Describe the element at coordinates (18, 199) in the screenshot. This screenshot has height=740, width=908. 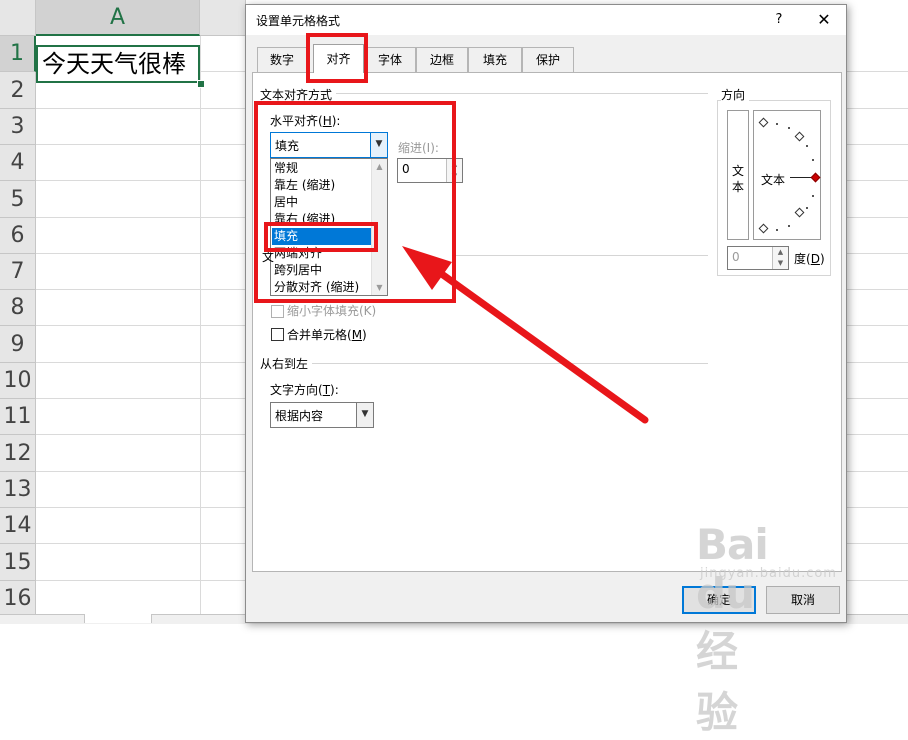
I see `row-header: 5` at that location.